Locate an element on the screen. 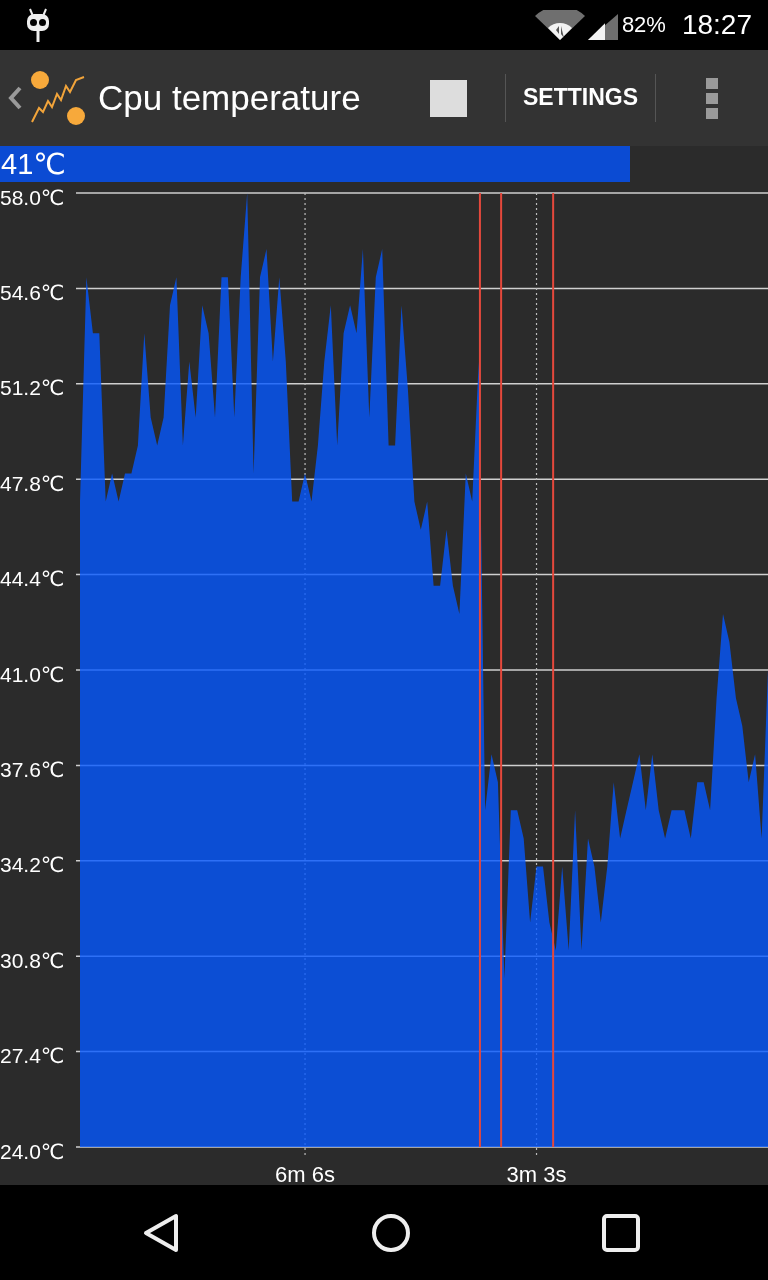 Image resolution: width=768 pixels, height=1280 pixels. y-axis-label: 37.6℃ is located at coordinates (32, 769).